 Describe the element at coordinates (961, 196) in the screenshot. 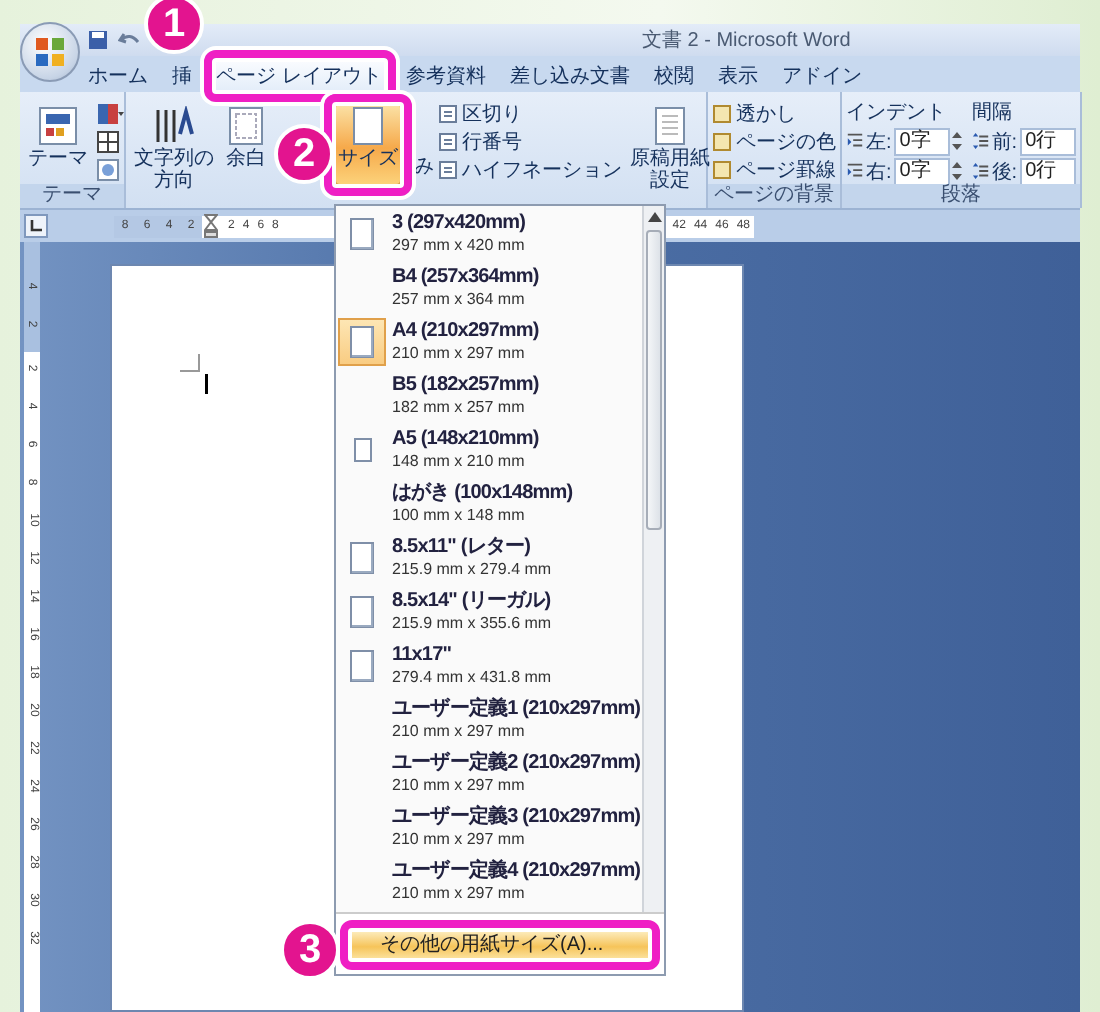

I see `group-label: 段落` at that location.